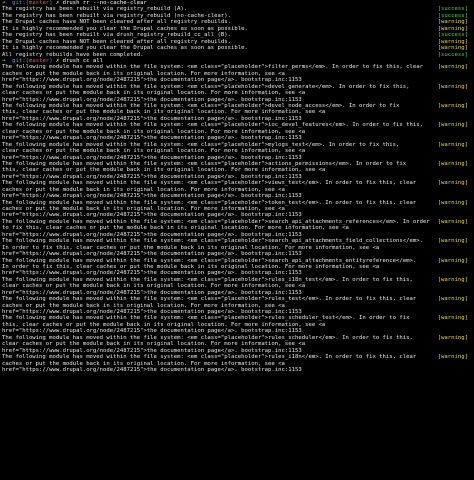 The width and height of the screenshot is (474, 480). Describe the element at coordinates (81, 60) in the screenshot. I see `command-text: drush cc all` at that location.